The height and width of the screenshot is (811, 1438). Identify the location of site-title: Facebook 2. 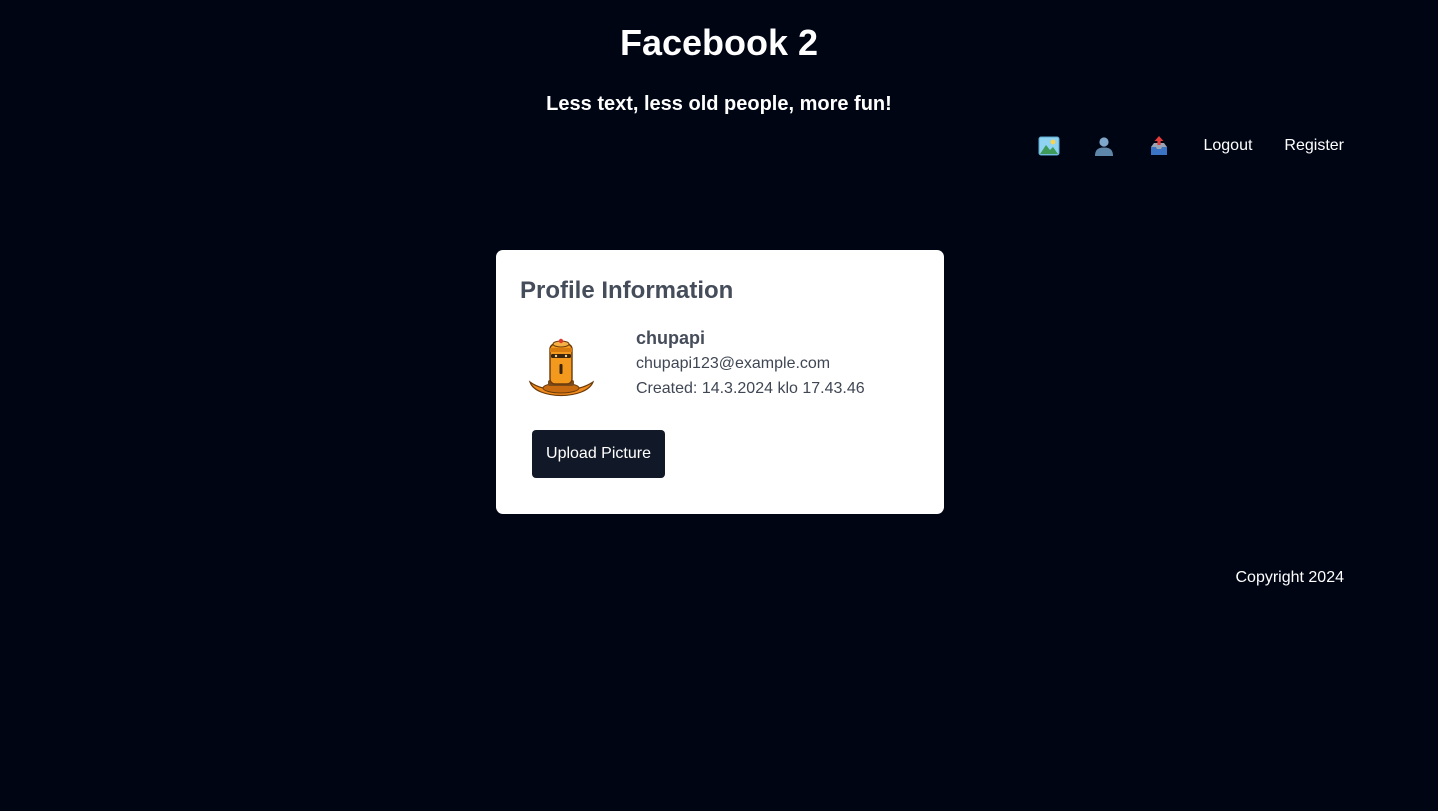
(719, 42).